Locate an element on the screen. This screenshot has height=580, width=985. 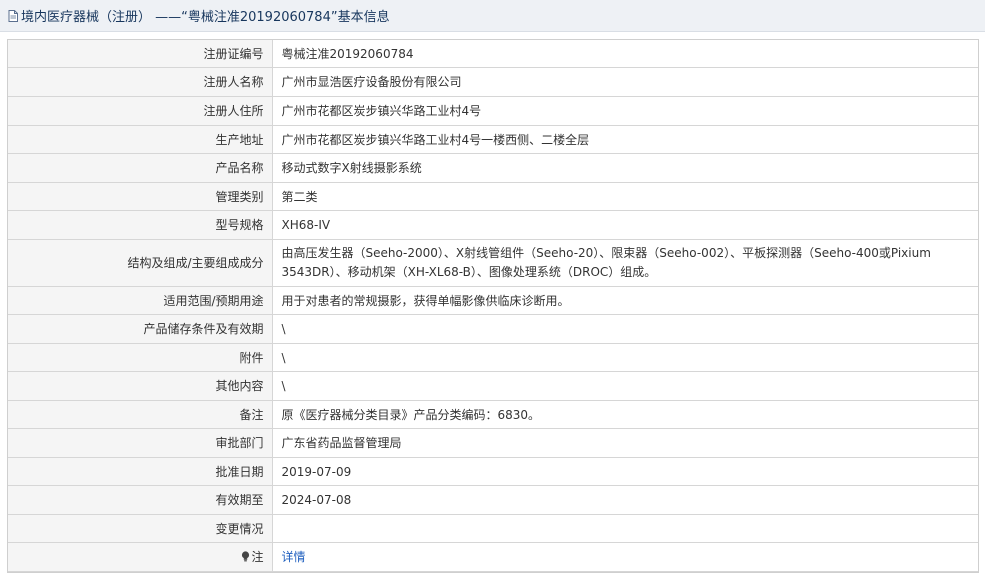
table-row: 有效期至 2024-07-08 is located at coordinates (493, 500).